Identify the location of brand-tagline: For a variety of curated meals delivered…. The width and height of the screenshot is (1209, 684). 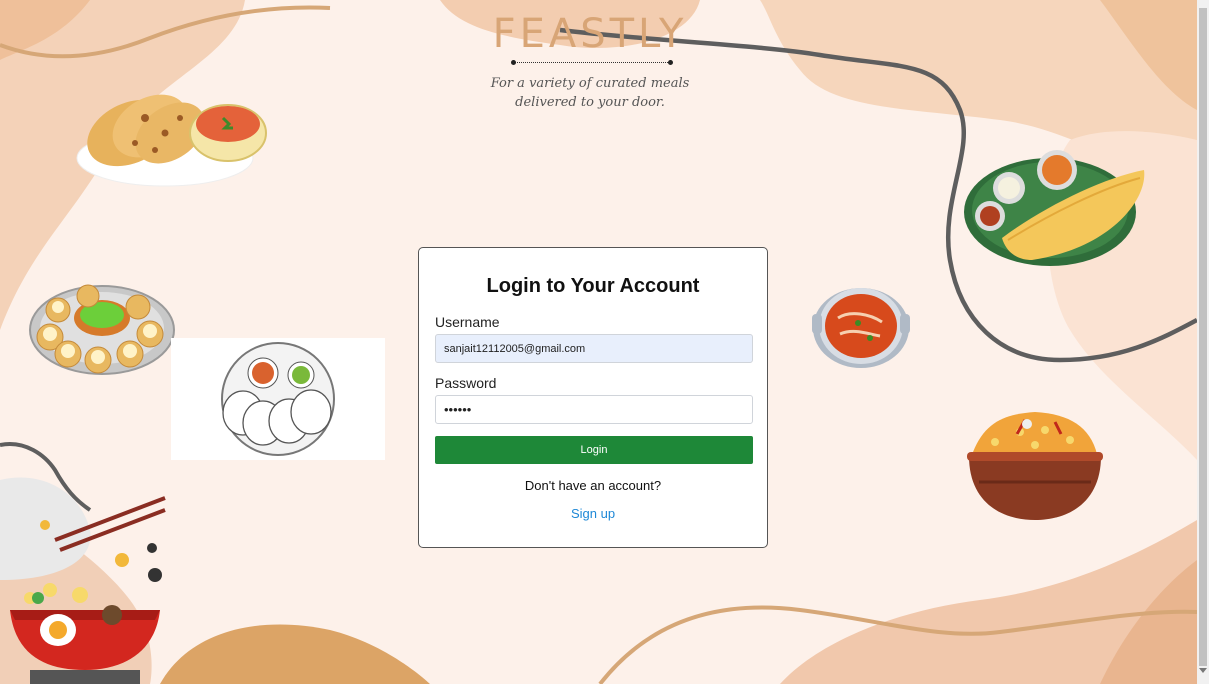
(590, 93).